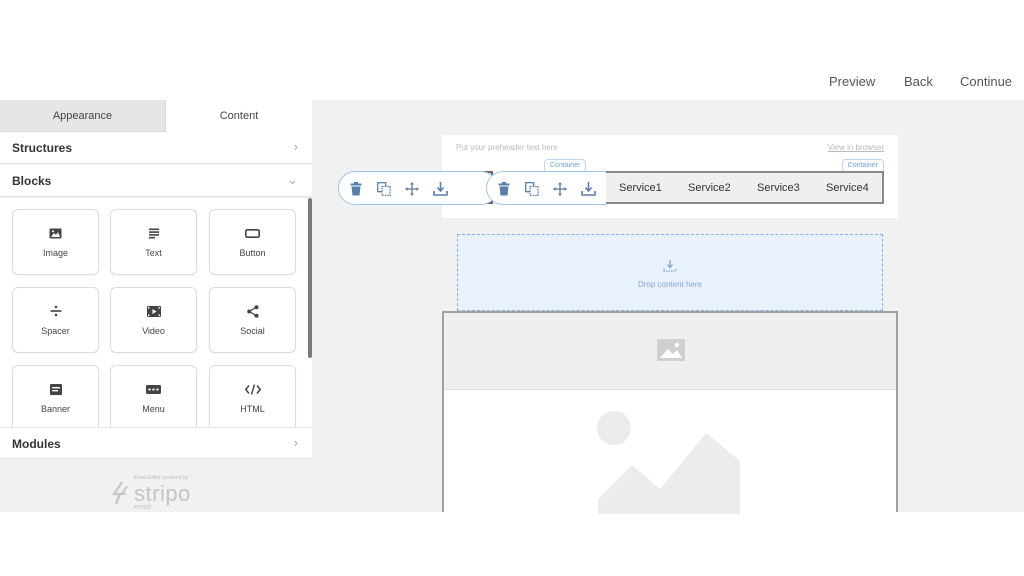 The image size is (1024, 576). I want to click on banner-icon, so click(55, 389).